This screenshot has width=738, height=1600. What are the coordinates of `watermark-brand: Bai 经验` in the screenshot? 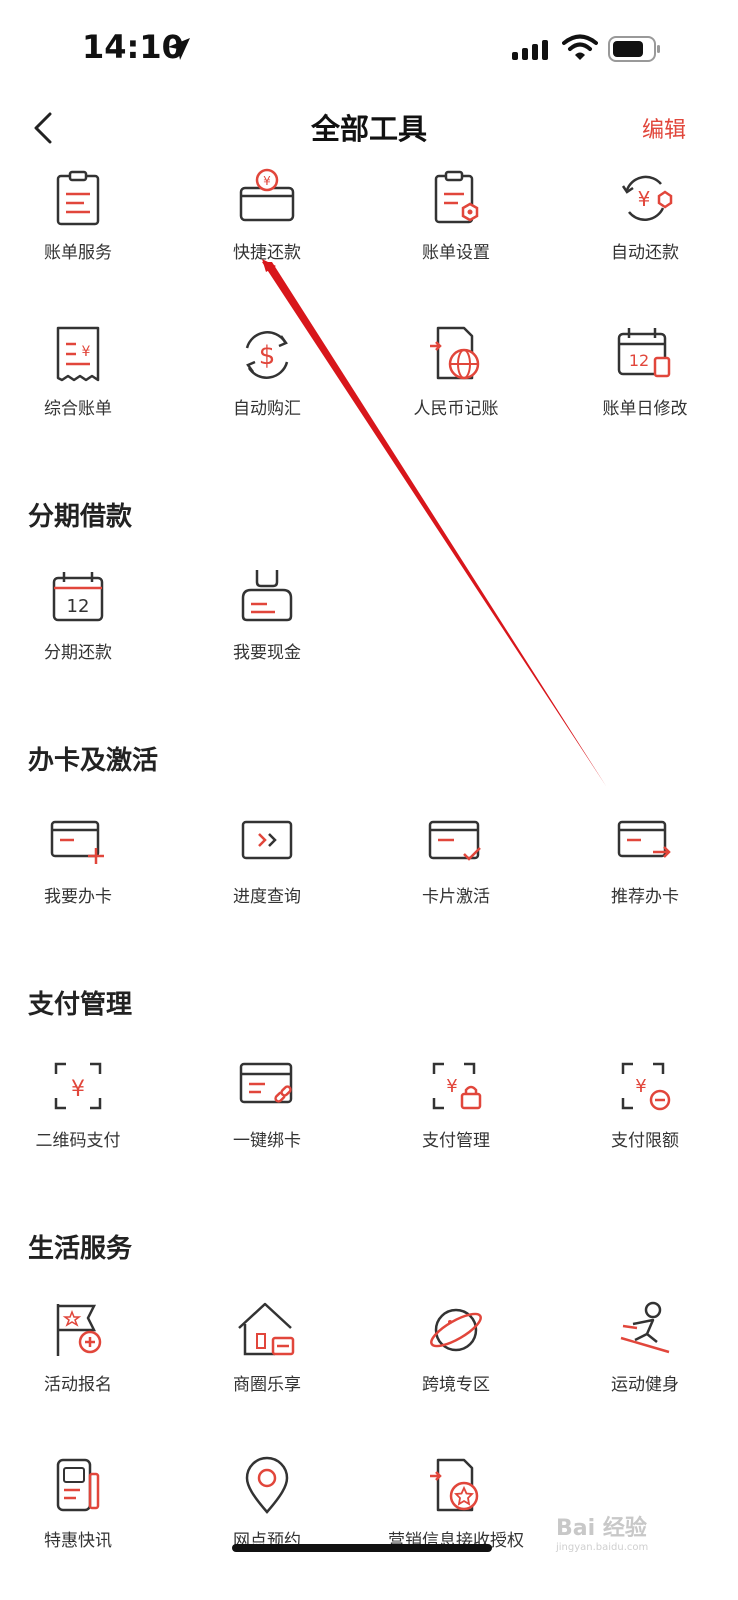 It's located at (601, 1528).